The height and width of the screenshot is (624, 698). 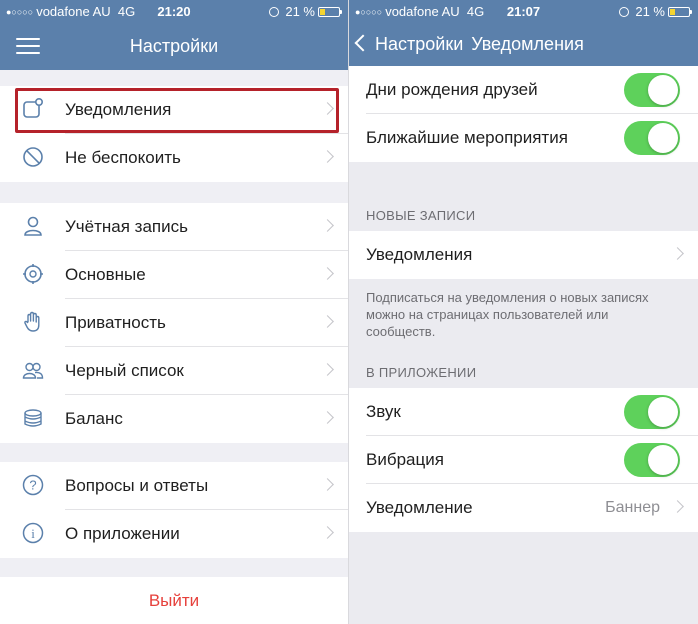 What do you see at coordinates (115, 322) in the screenshot?
I see `settings-item-label: Приватность` at bounding box center [115, 322].